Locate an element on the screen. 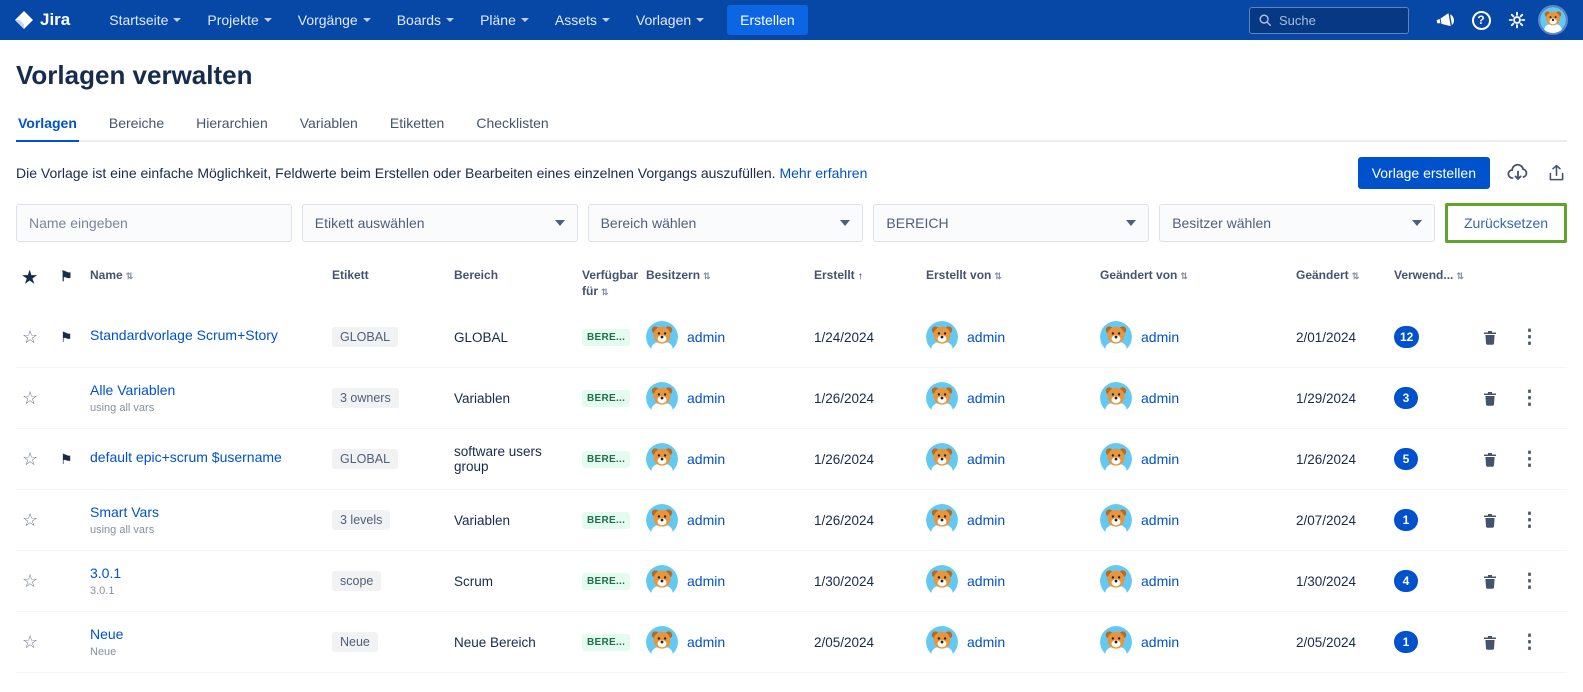 The height and width of the screenshot is (692, 1583). jira-logo: Jira is located at coordinates (42, 20).